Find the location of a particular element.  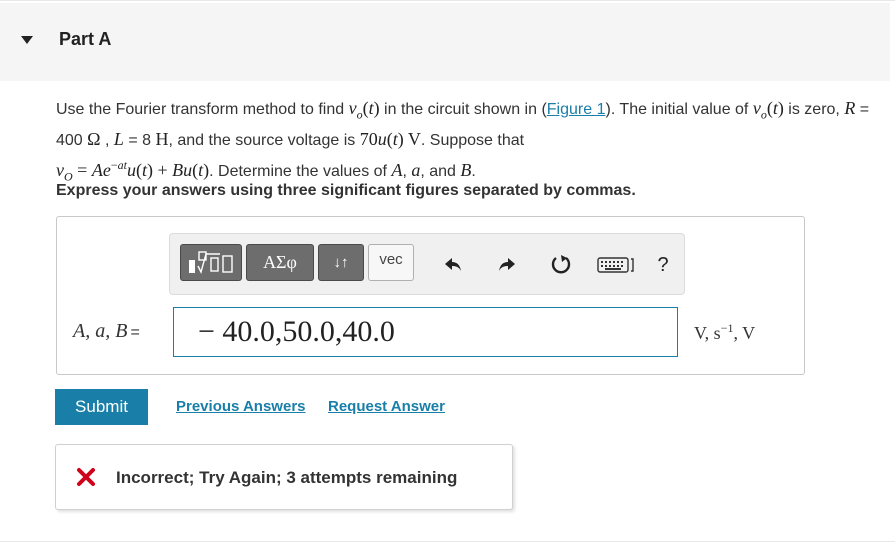

math-vo-t: vo(t) is located at coordinates (364, 110).